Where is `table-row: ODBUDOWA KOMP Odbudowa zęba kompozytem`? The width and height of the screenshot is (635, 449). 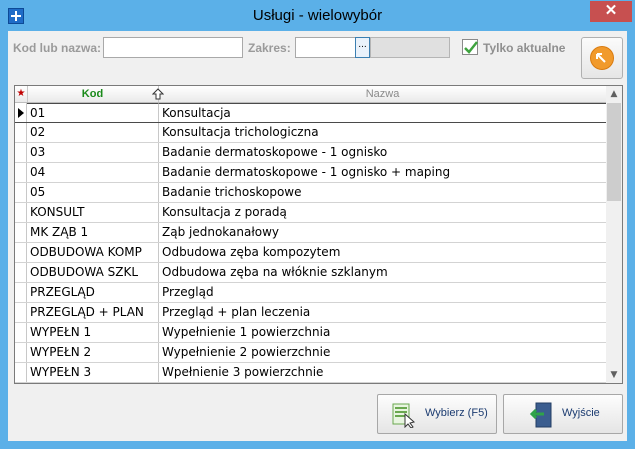
table-row: ODBUDOWA KOMP Odbudowa zęba kompozytem is located at coordinates (310, 253).